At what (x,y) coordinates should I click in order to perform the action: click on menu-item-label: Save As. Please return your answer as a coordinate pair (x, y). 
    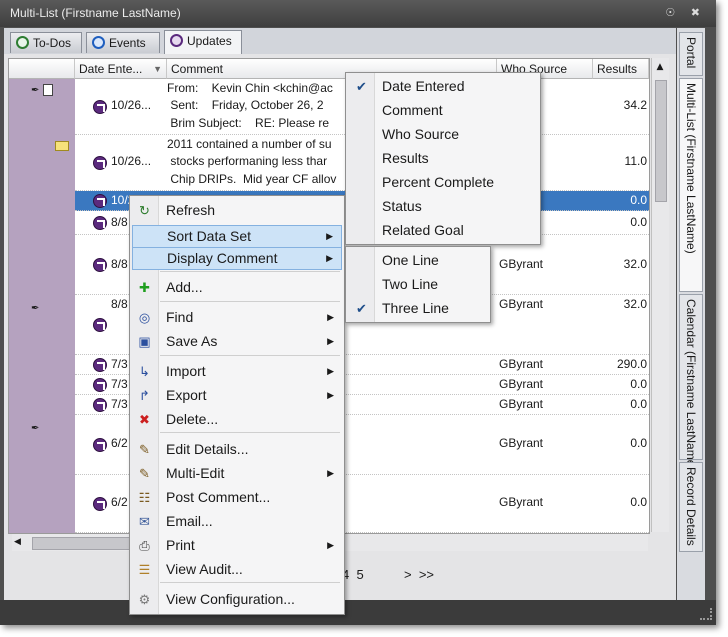
    Looking at the image, I should click on (192, 341).